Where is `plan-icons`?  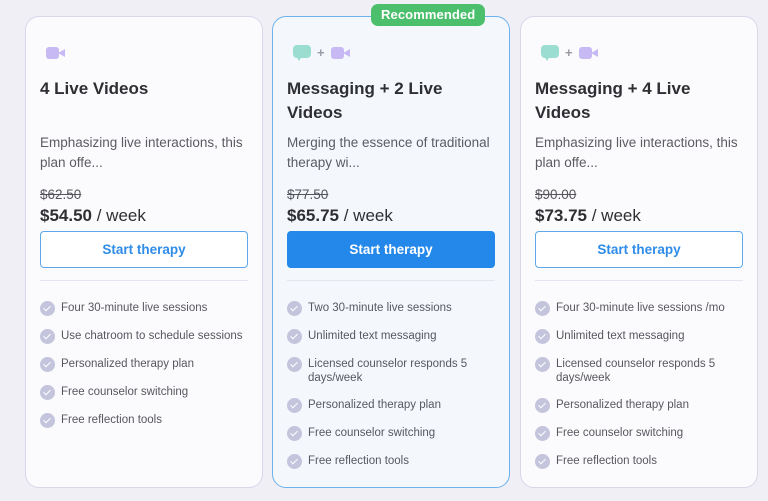
plan-icons is located at coordinates (56, 53).